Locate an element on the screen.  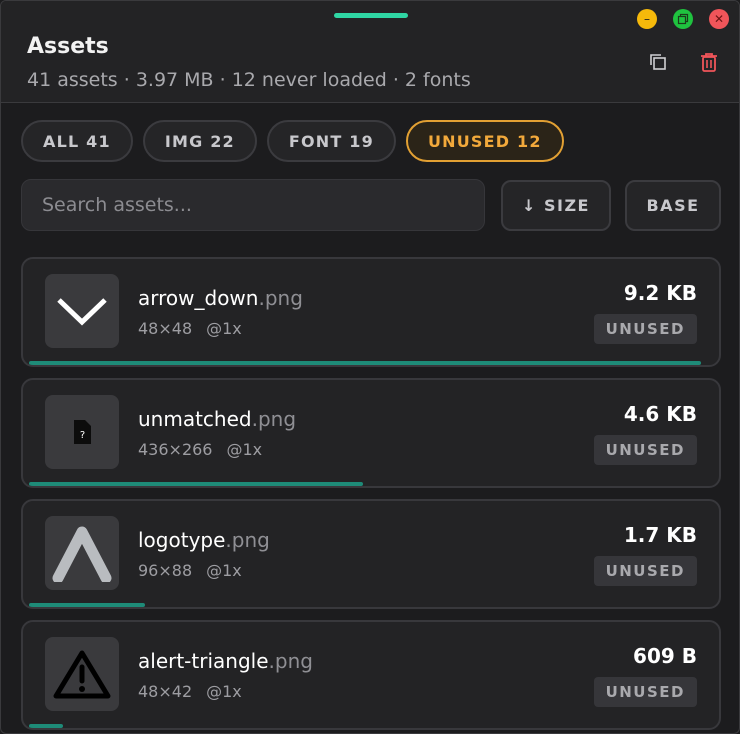
alert-triangle-icon is located at coordinates (82, 674).